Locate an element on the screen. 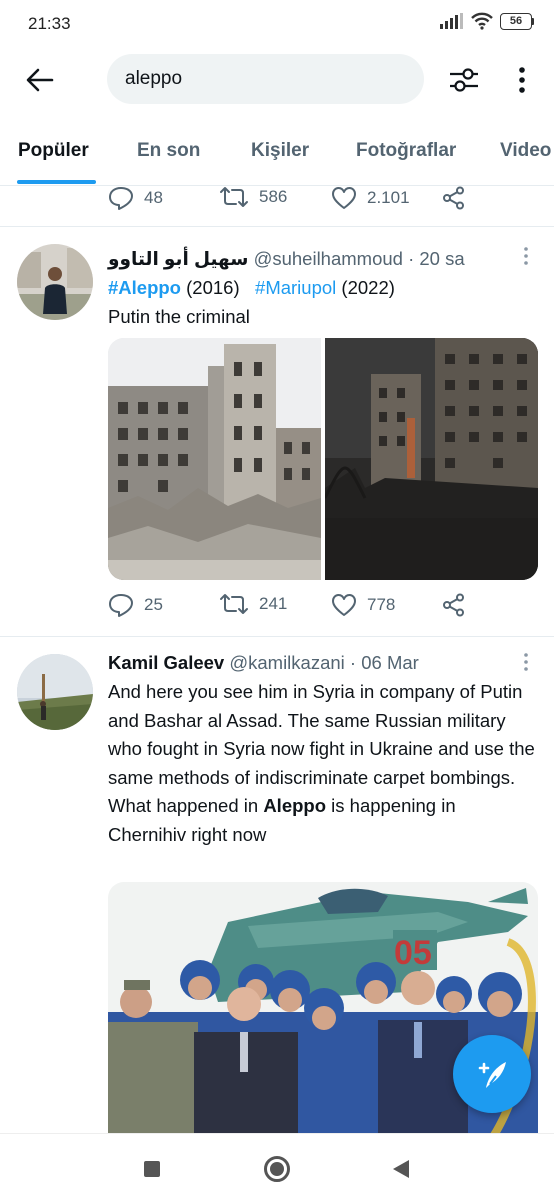 This screenshot has height=1200, width=554. retweet-button: 586 is located at coordinates (253, 197).